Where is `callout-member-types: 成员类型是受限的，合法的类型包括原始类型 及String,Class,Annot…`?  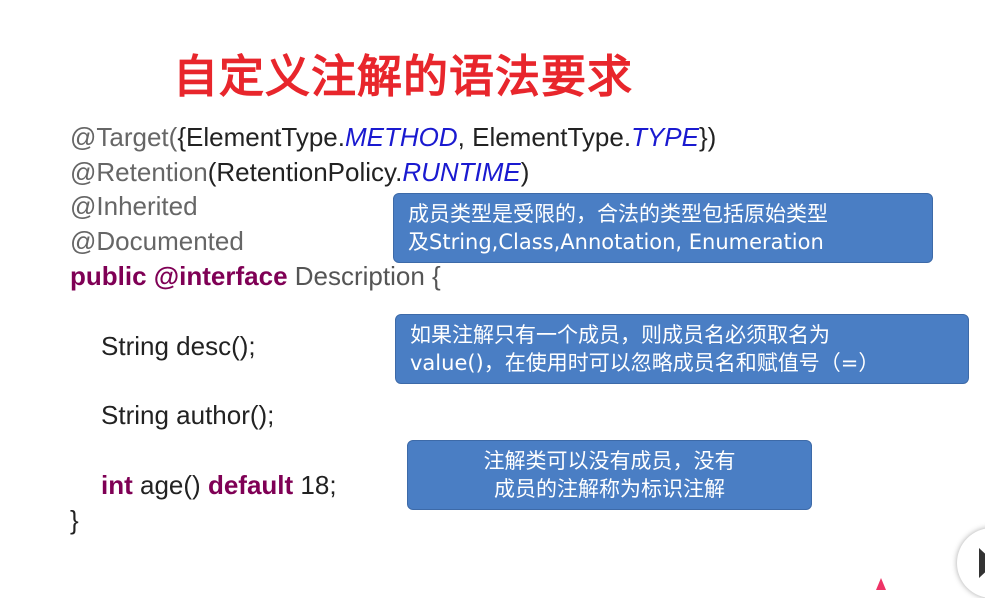 callout-member-types: 成员类型是受限的，合法的类型包括原始类型 及String,Class,Annot… is located at coordinates (663, 228).